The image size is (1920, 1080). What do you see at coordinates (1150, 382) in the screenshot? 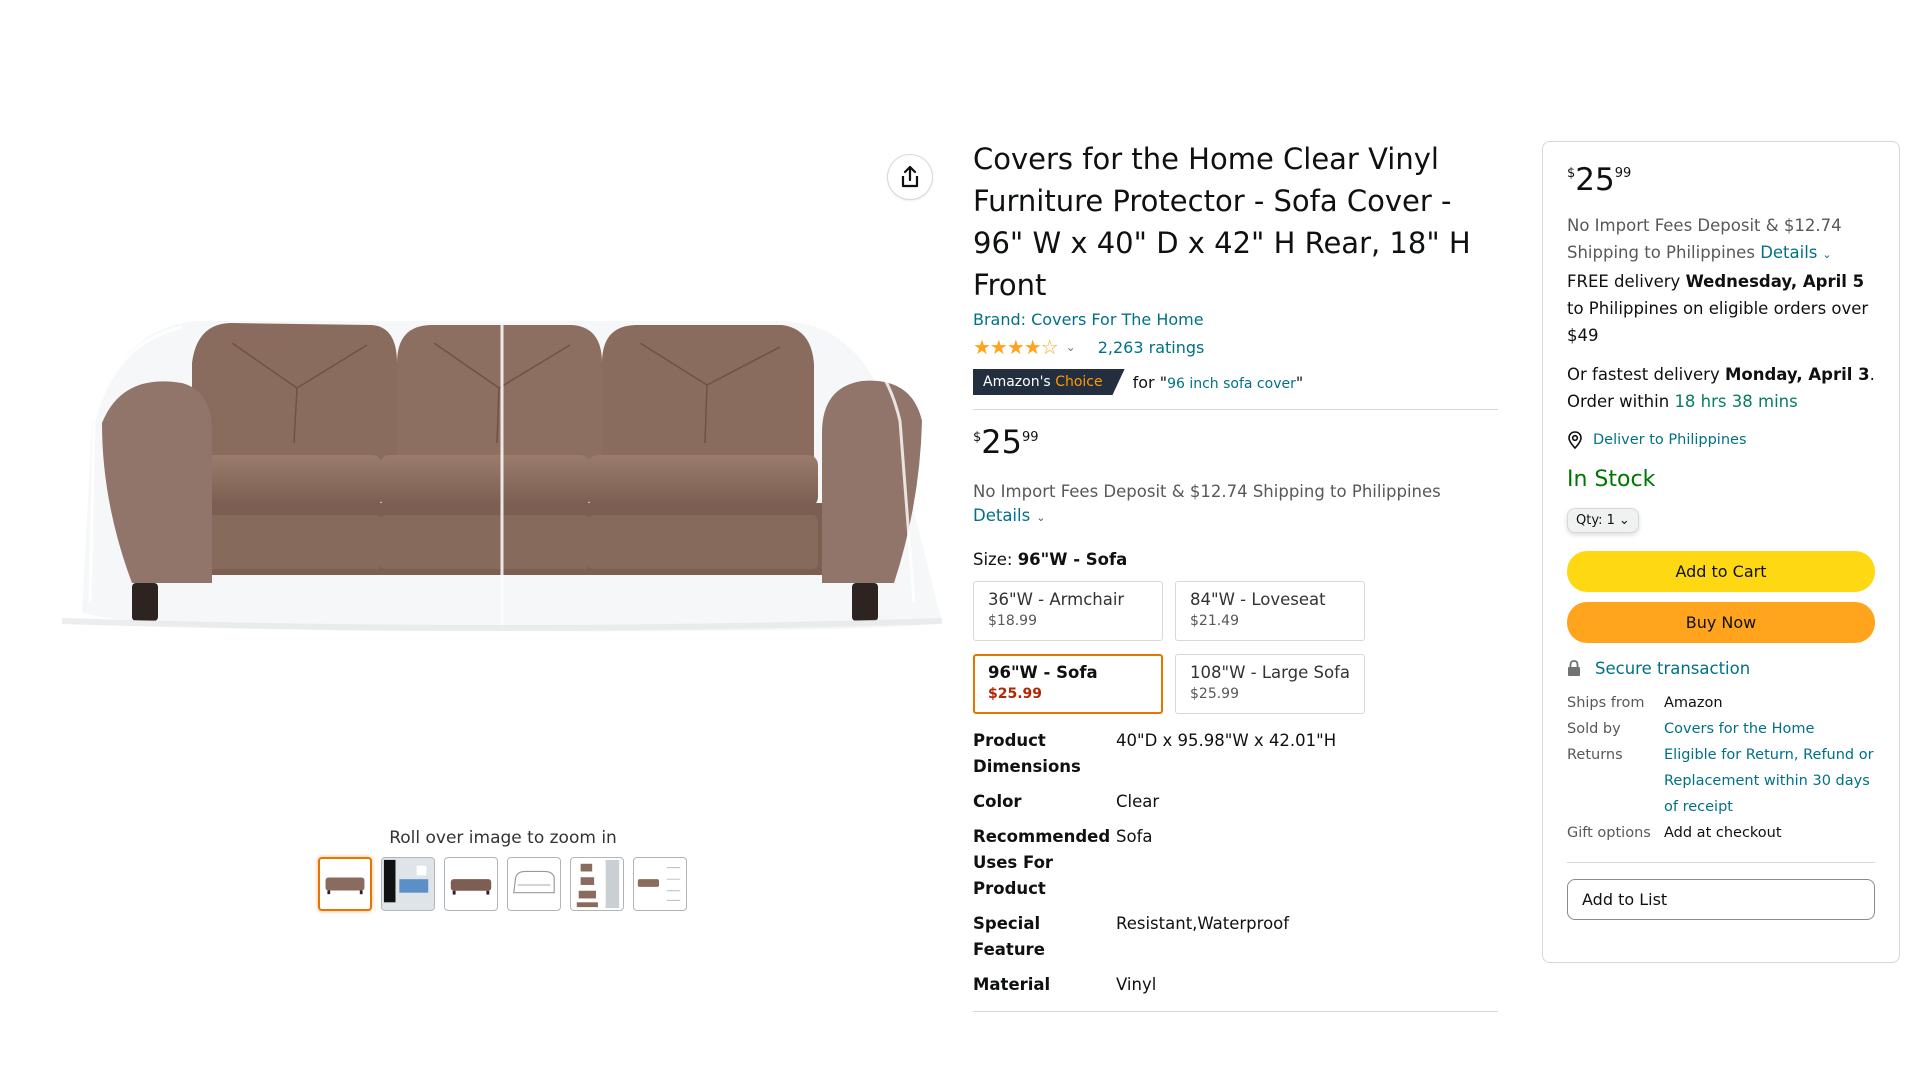
I see `choice-for-prefix: for "` at bounding box center [1150, 382].